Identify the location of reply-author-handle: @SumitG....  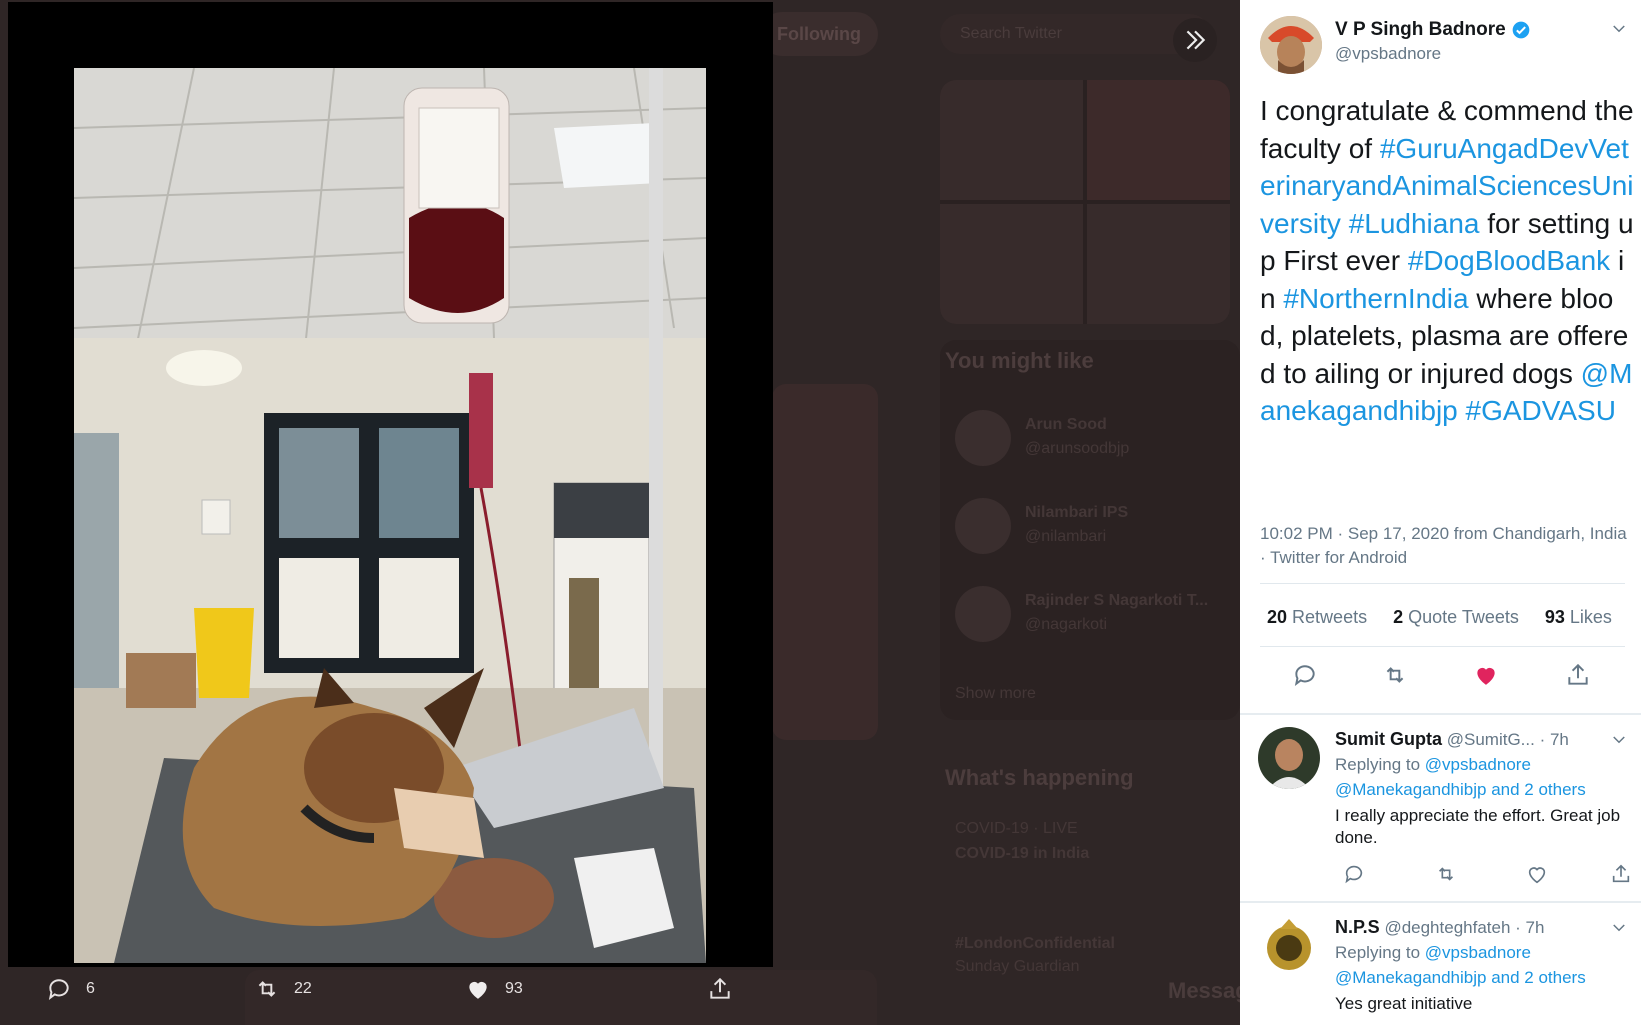
(1491, 739).